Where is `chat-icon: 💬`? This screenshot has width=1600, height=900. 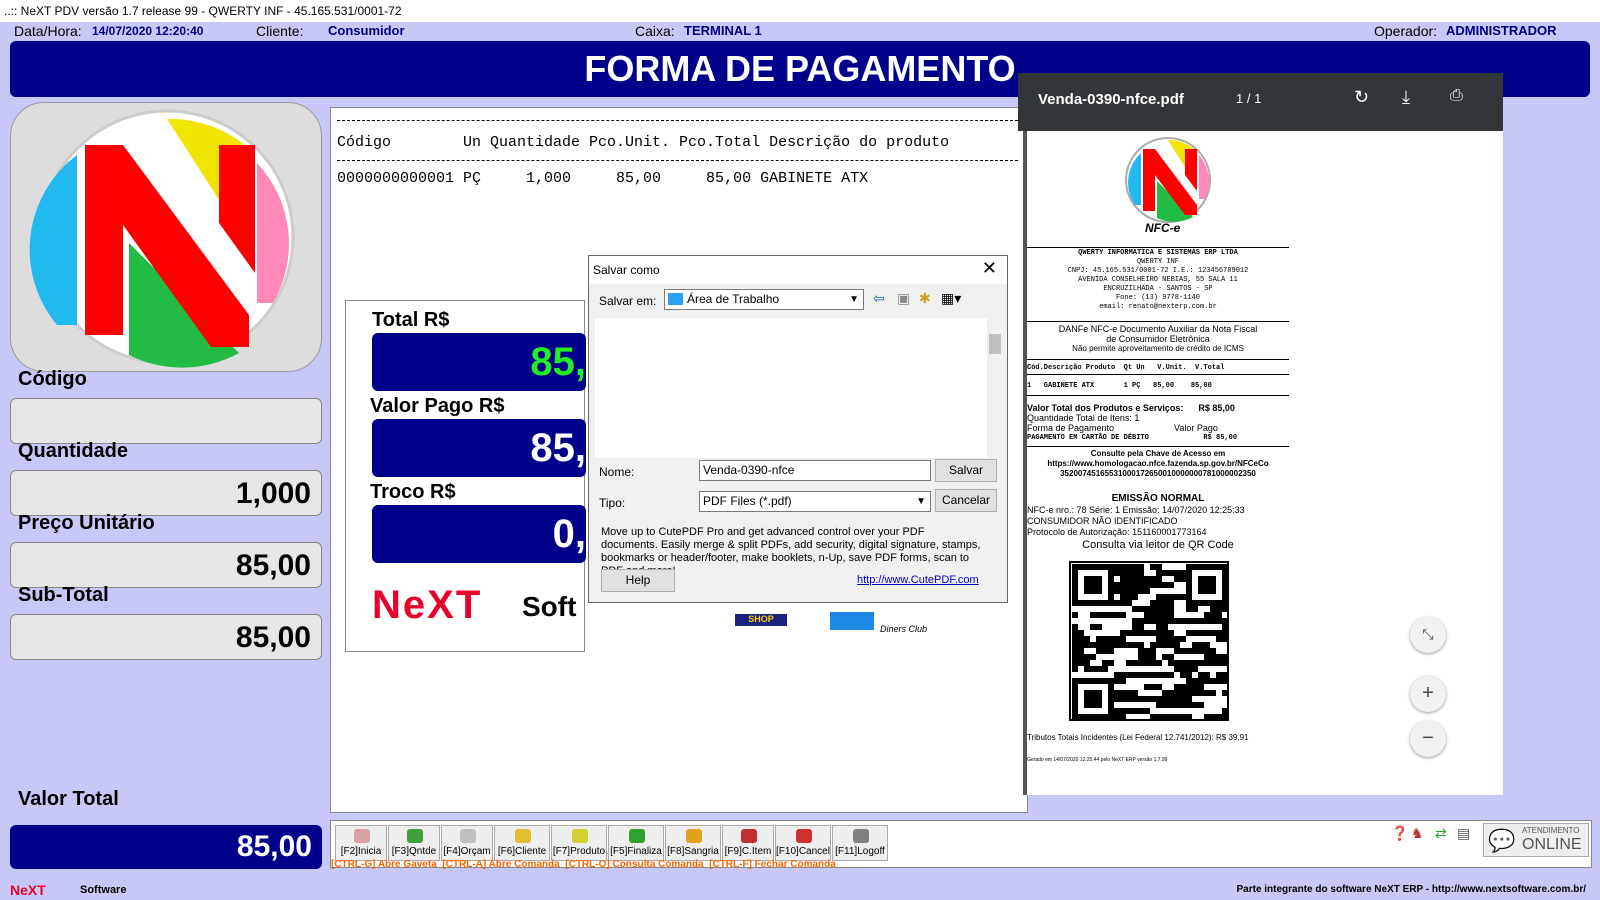
chat-icon: 💬 is located at coordinates (1502, 840).